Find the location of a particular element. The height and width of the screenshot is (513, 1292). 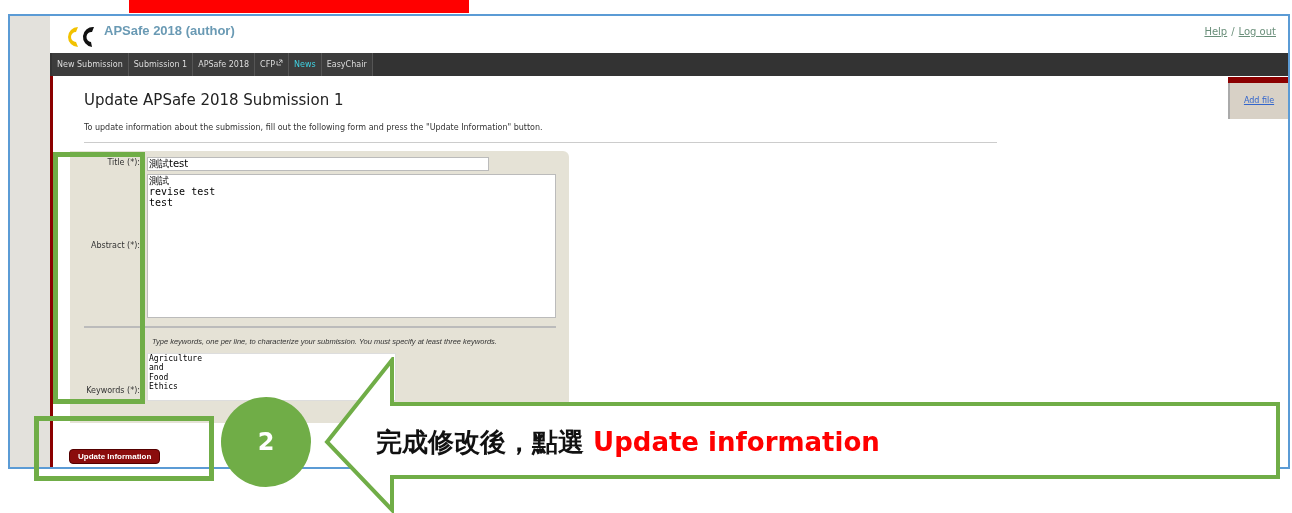

nav-tab: CFP is located at coordinates (272, 64).